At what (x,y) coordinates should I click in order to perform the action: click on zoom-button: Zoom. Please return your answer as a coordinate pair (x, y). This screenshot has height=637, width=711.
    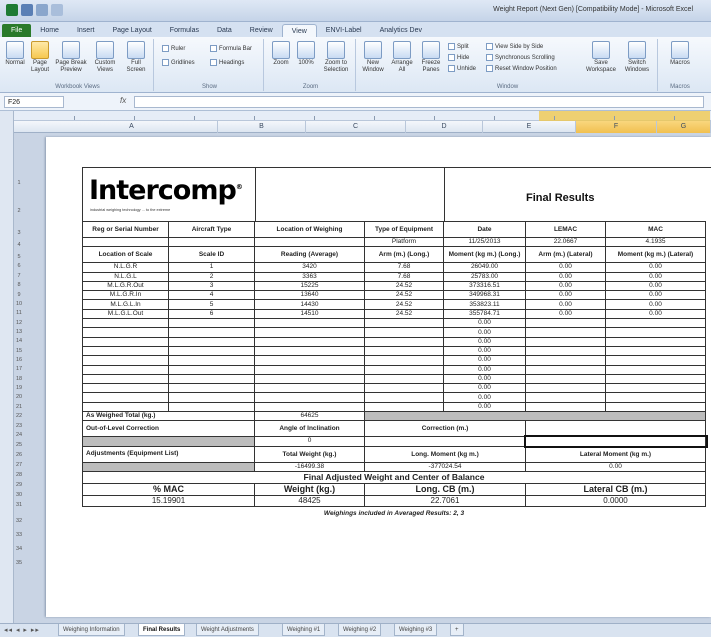
    Looking at the image, I should click on (281, 54).